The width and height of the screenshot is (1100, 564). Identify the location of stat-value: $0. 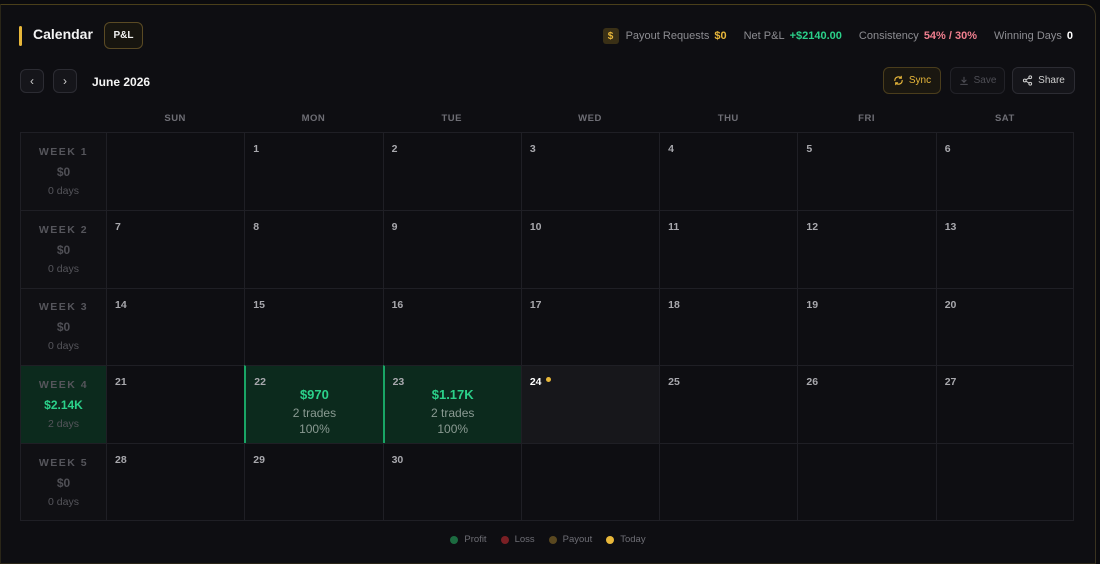
(720, 36).